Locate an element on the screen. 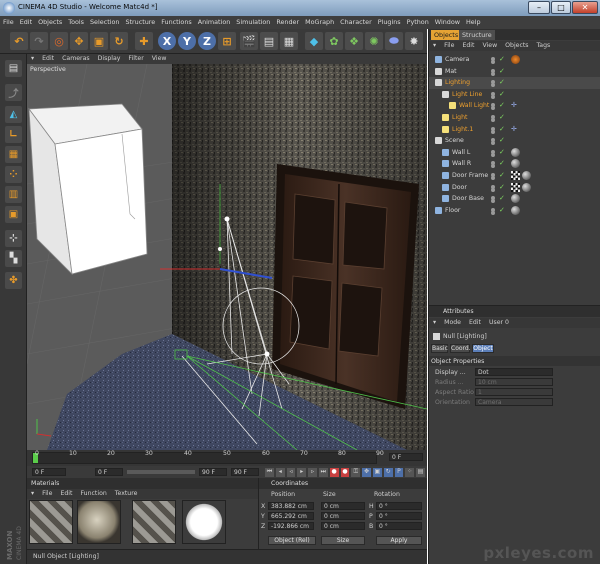 The image size is (600, 564). object-row: Light ✓ is located at coordinates (514, 118).